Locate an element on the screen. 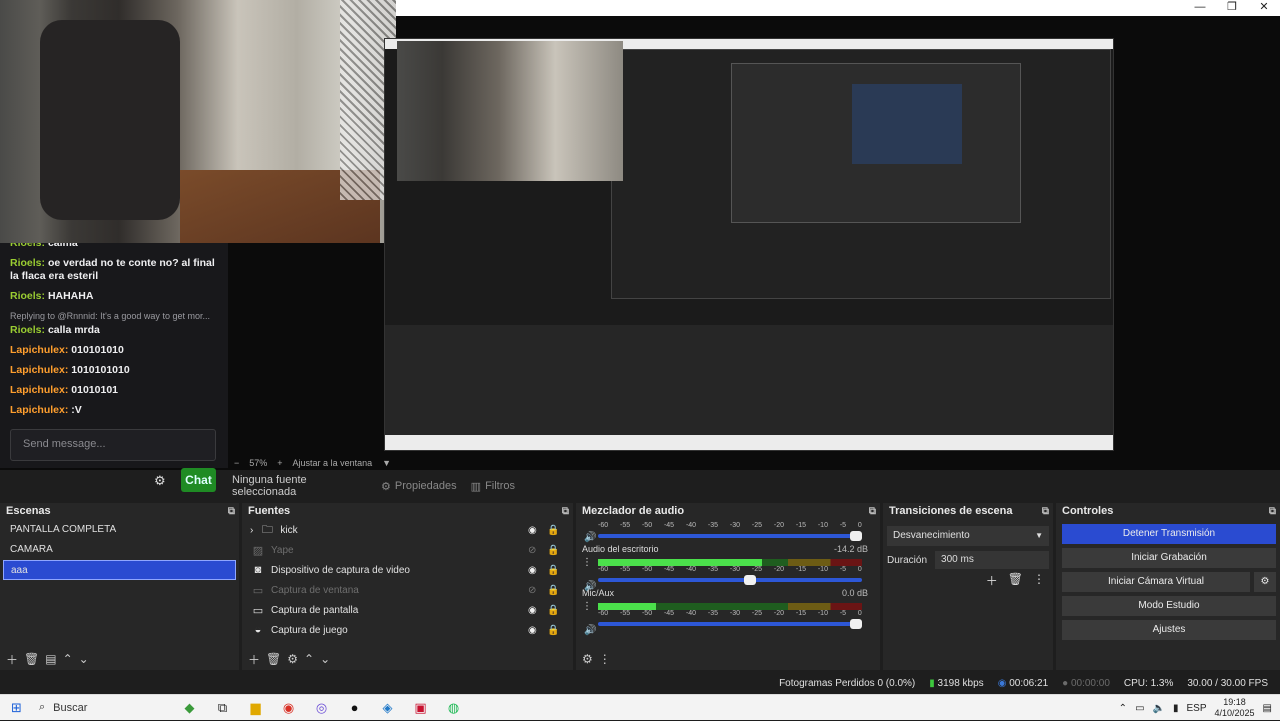  restore-button: ❐ is located at coordinates (1232, 8).